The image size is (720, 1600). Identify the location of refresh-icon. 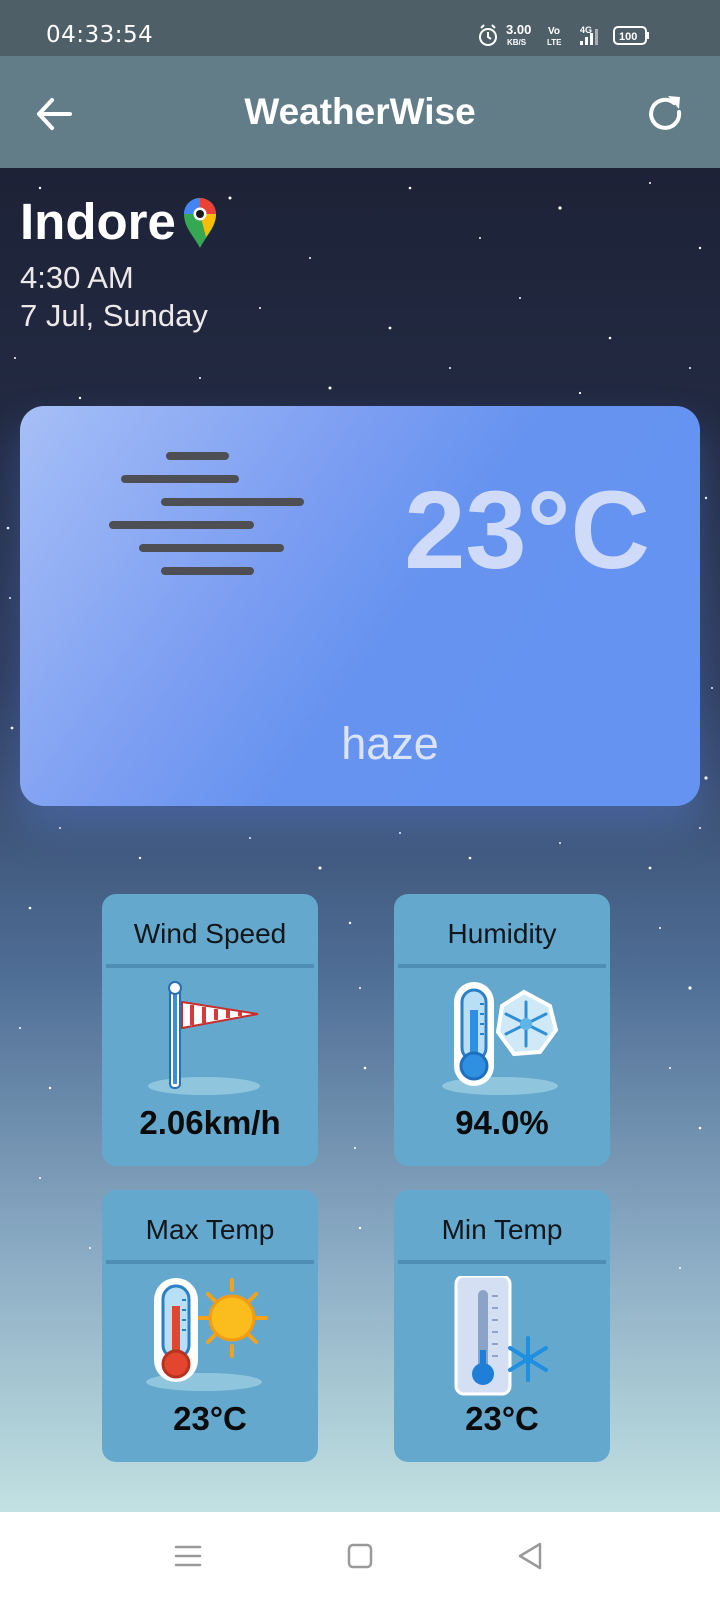
(665, 113).